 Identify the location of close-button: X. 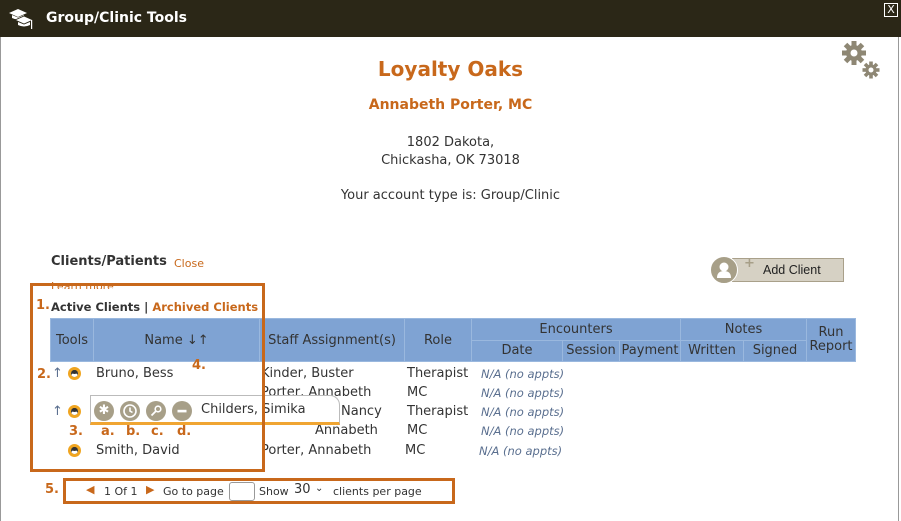
(891, 10).